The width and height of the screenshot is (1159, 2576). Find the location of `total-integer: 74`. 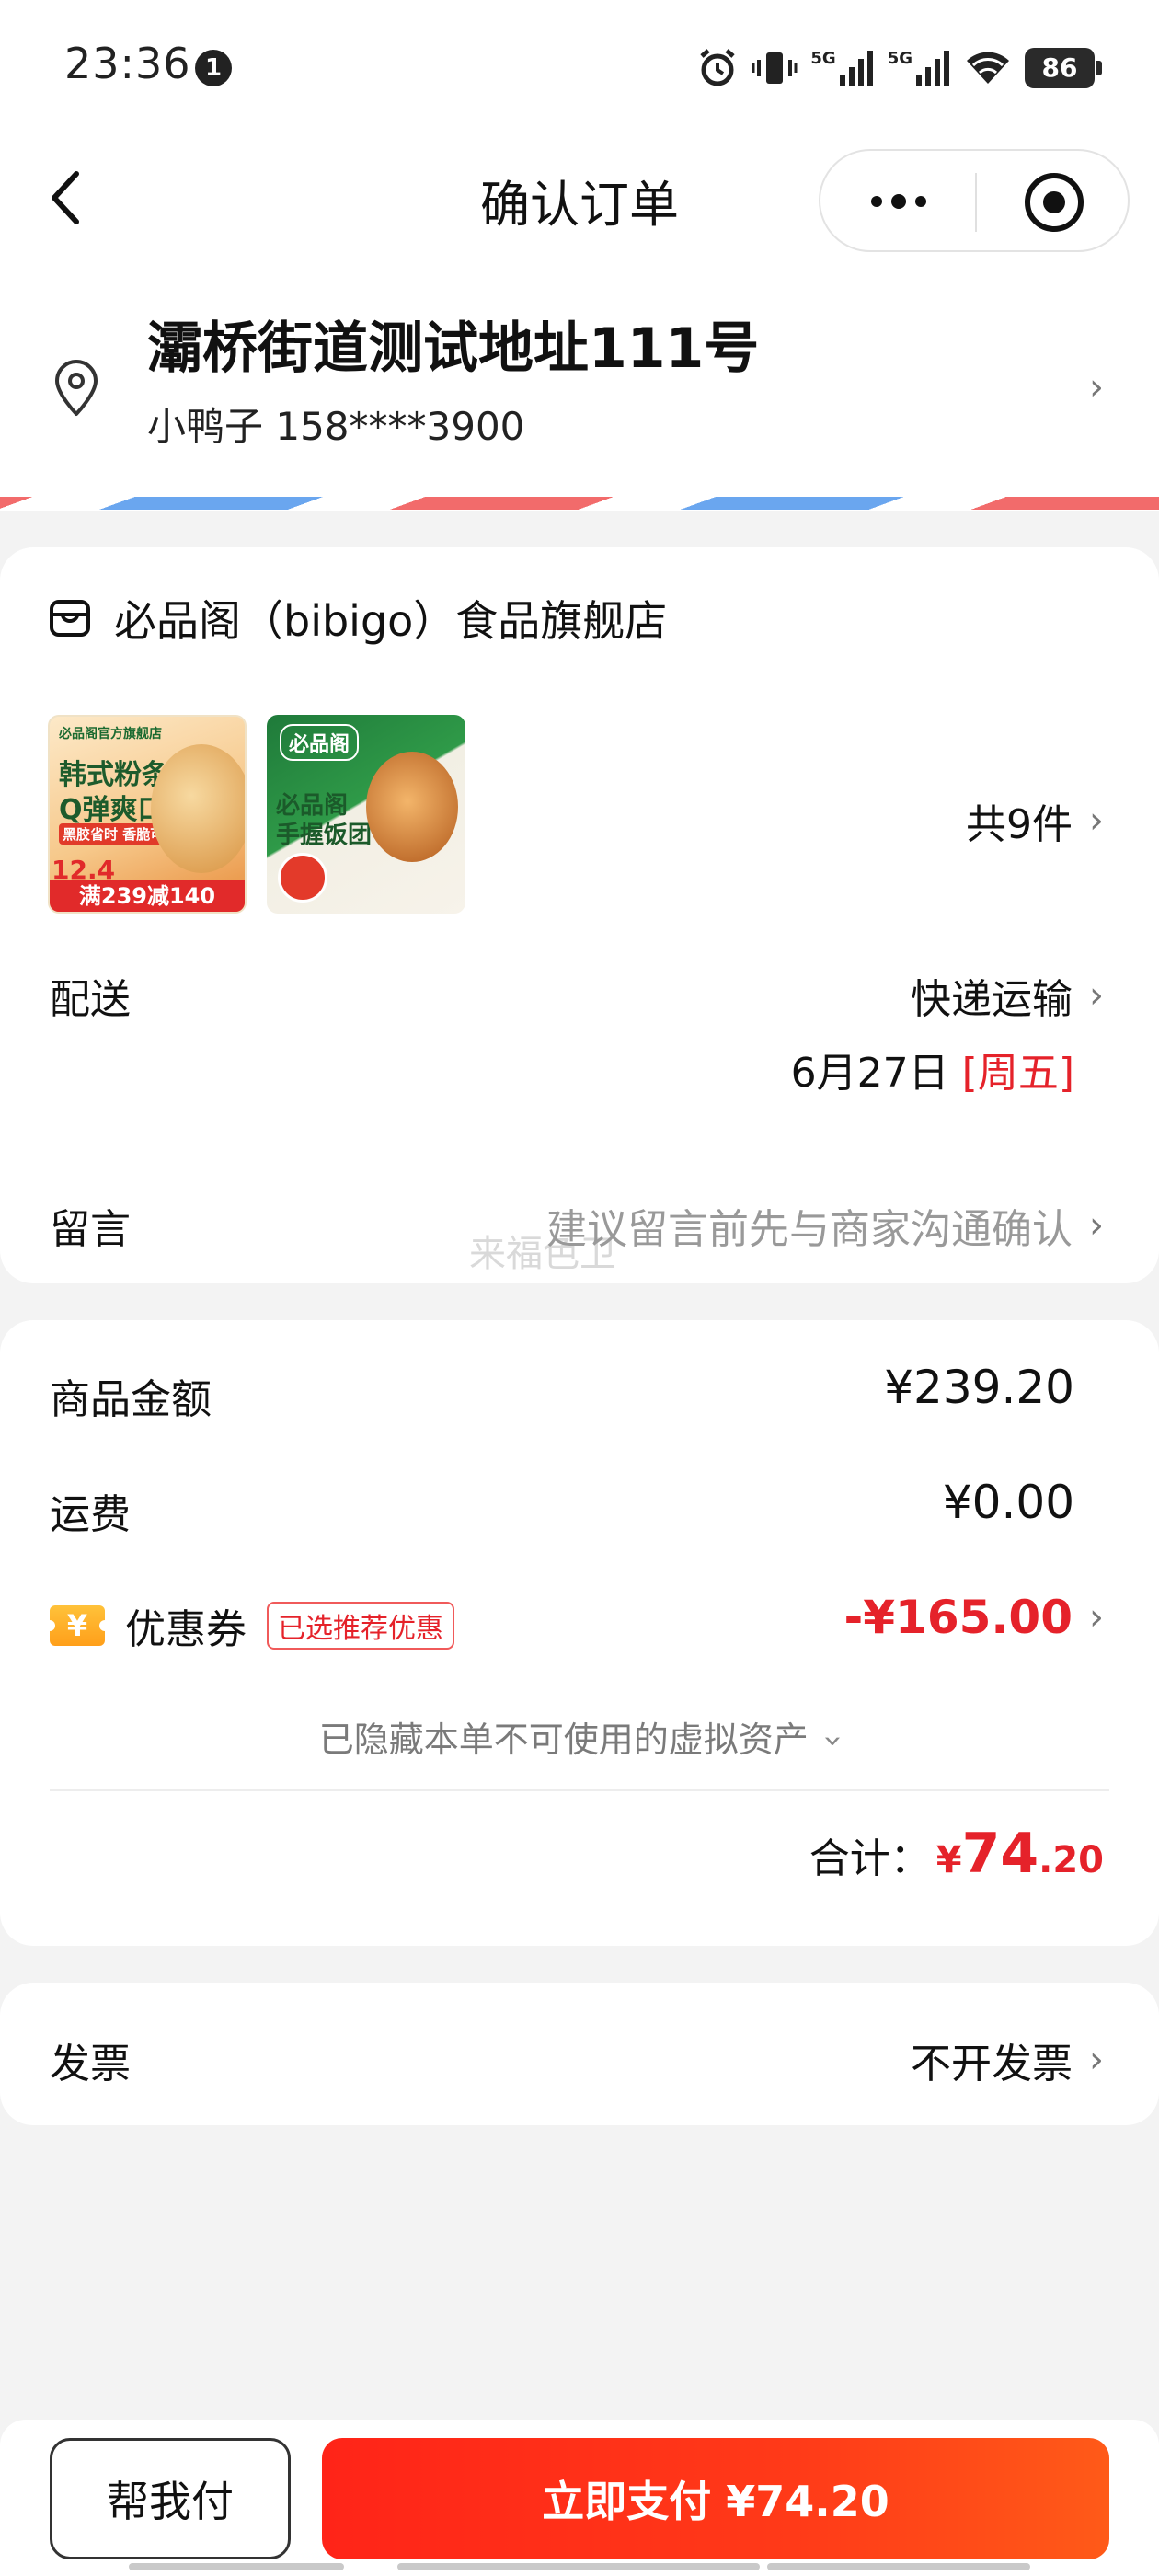

total-integer: 74 is located at coordinates (1000, 1854).